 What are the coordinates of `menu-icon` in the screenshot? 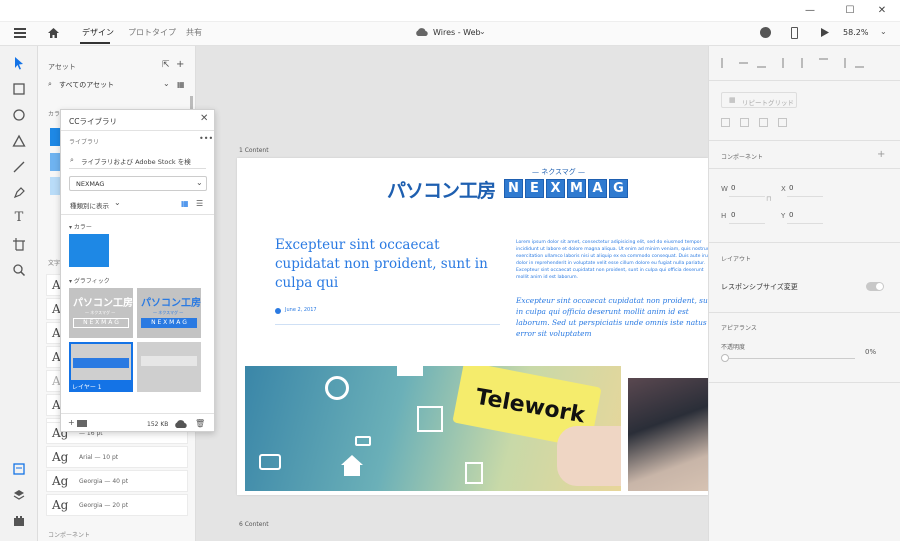 It's located at (20, 33).